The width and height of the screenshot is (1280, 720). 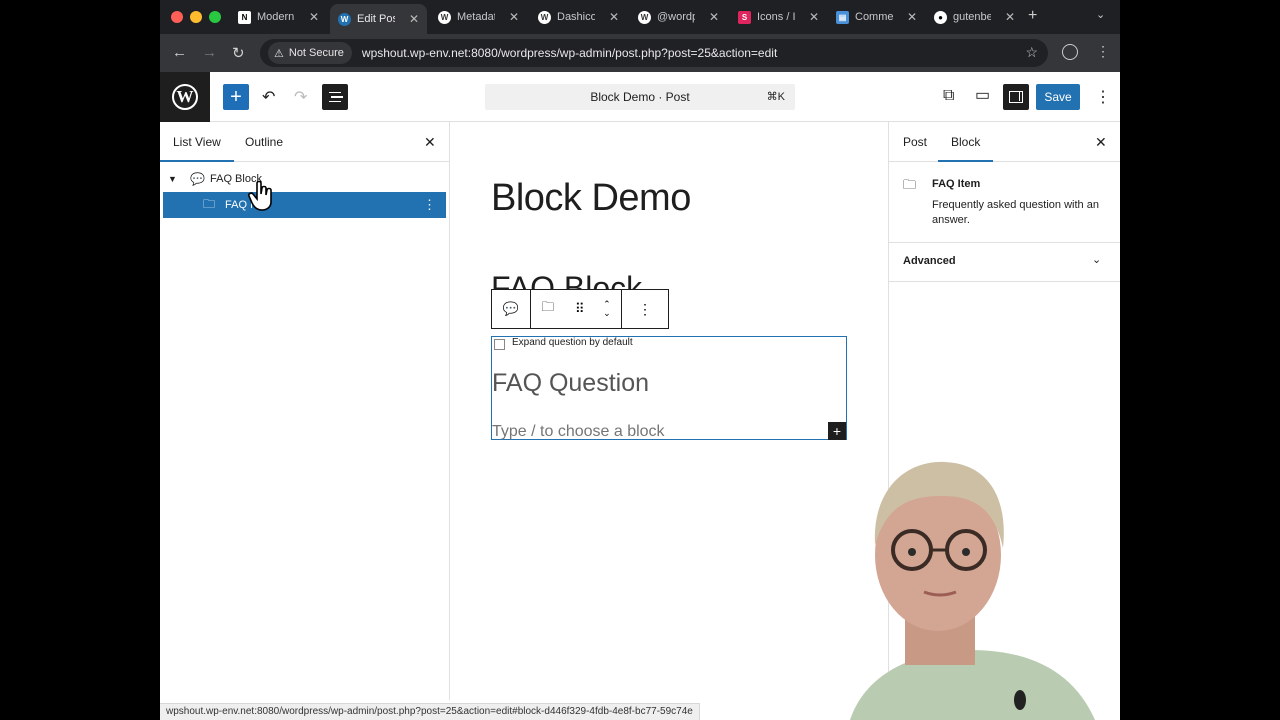 What do you see at coordinates (1058, 97) in the screenshot?
I see `save-button: Save` at bounding box center [1058, 97].